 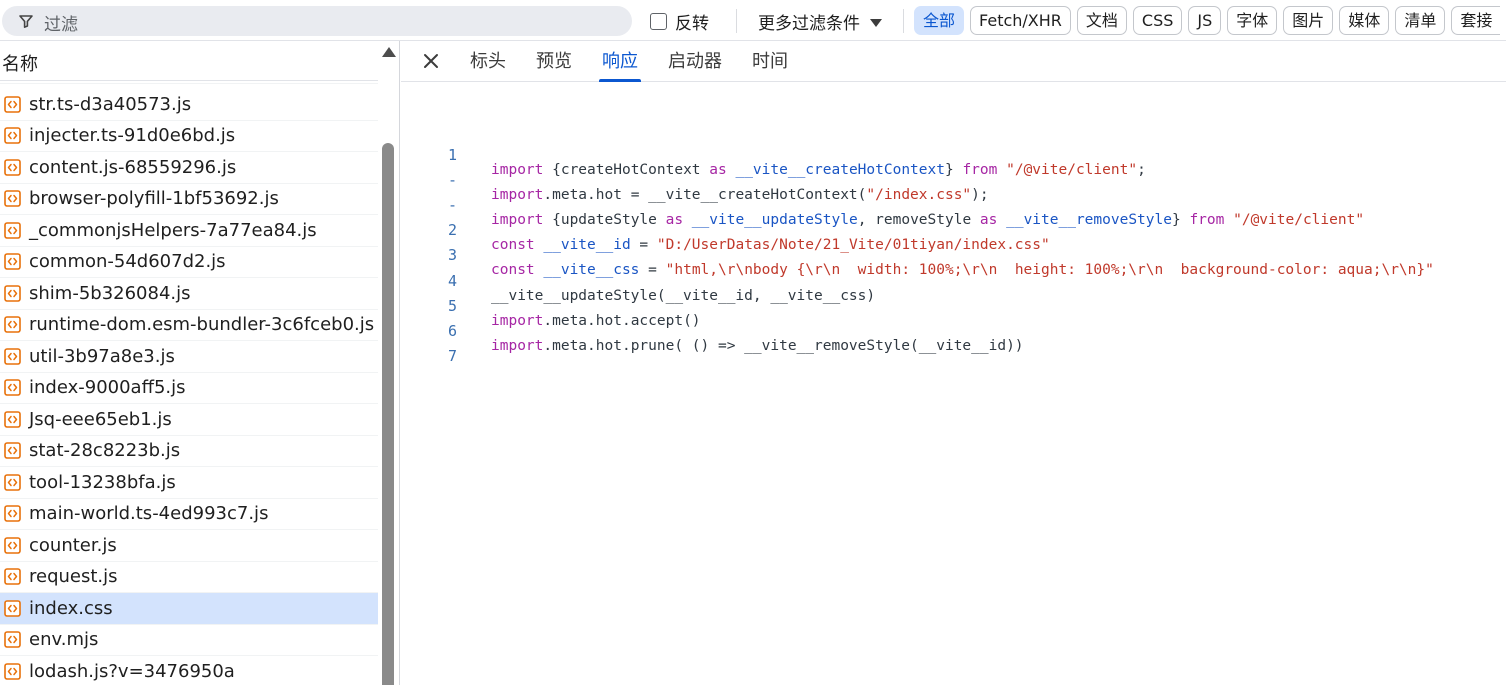 I want to click on chip-manifest: 清单, so click(x=1420, y=20).